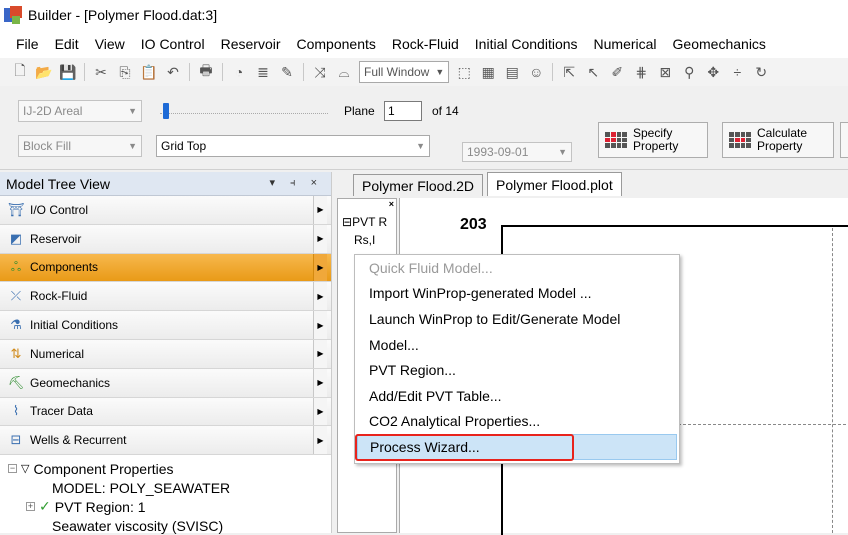 The image size is (848, 535). I want to click on calculate-property-label: Calculate Property, so click(782, 140).